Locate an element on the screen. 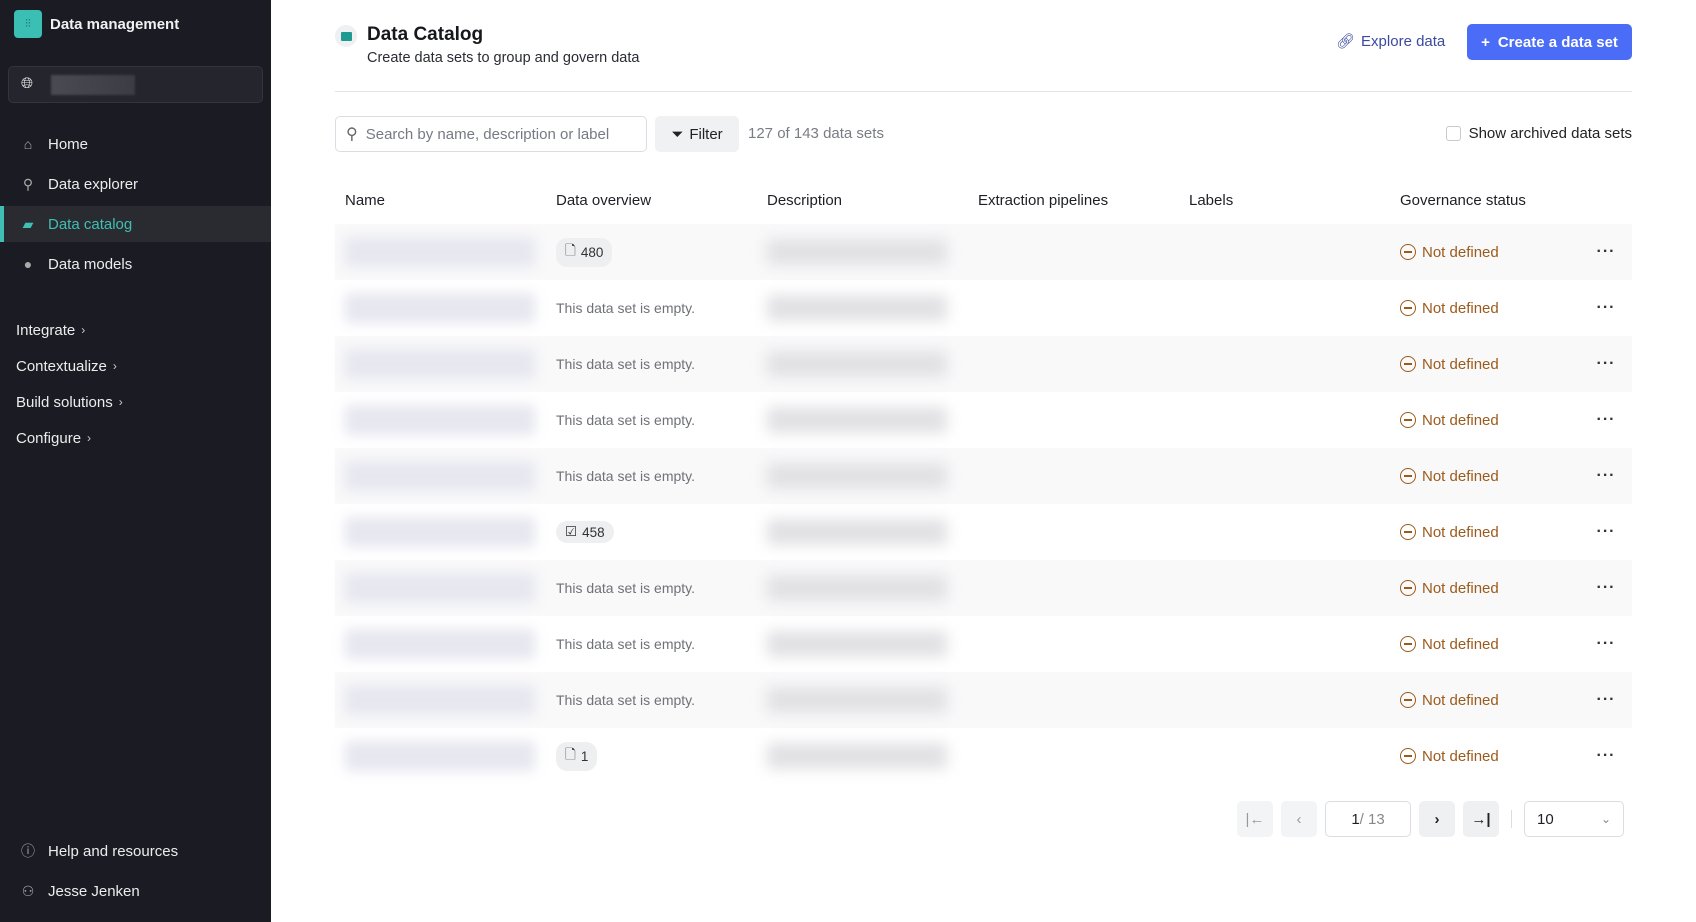  plus-icon: + is located at coordinates (1485, 42).